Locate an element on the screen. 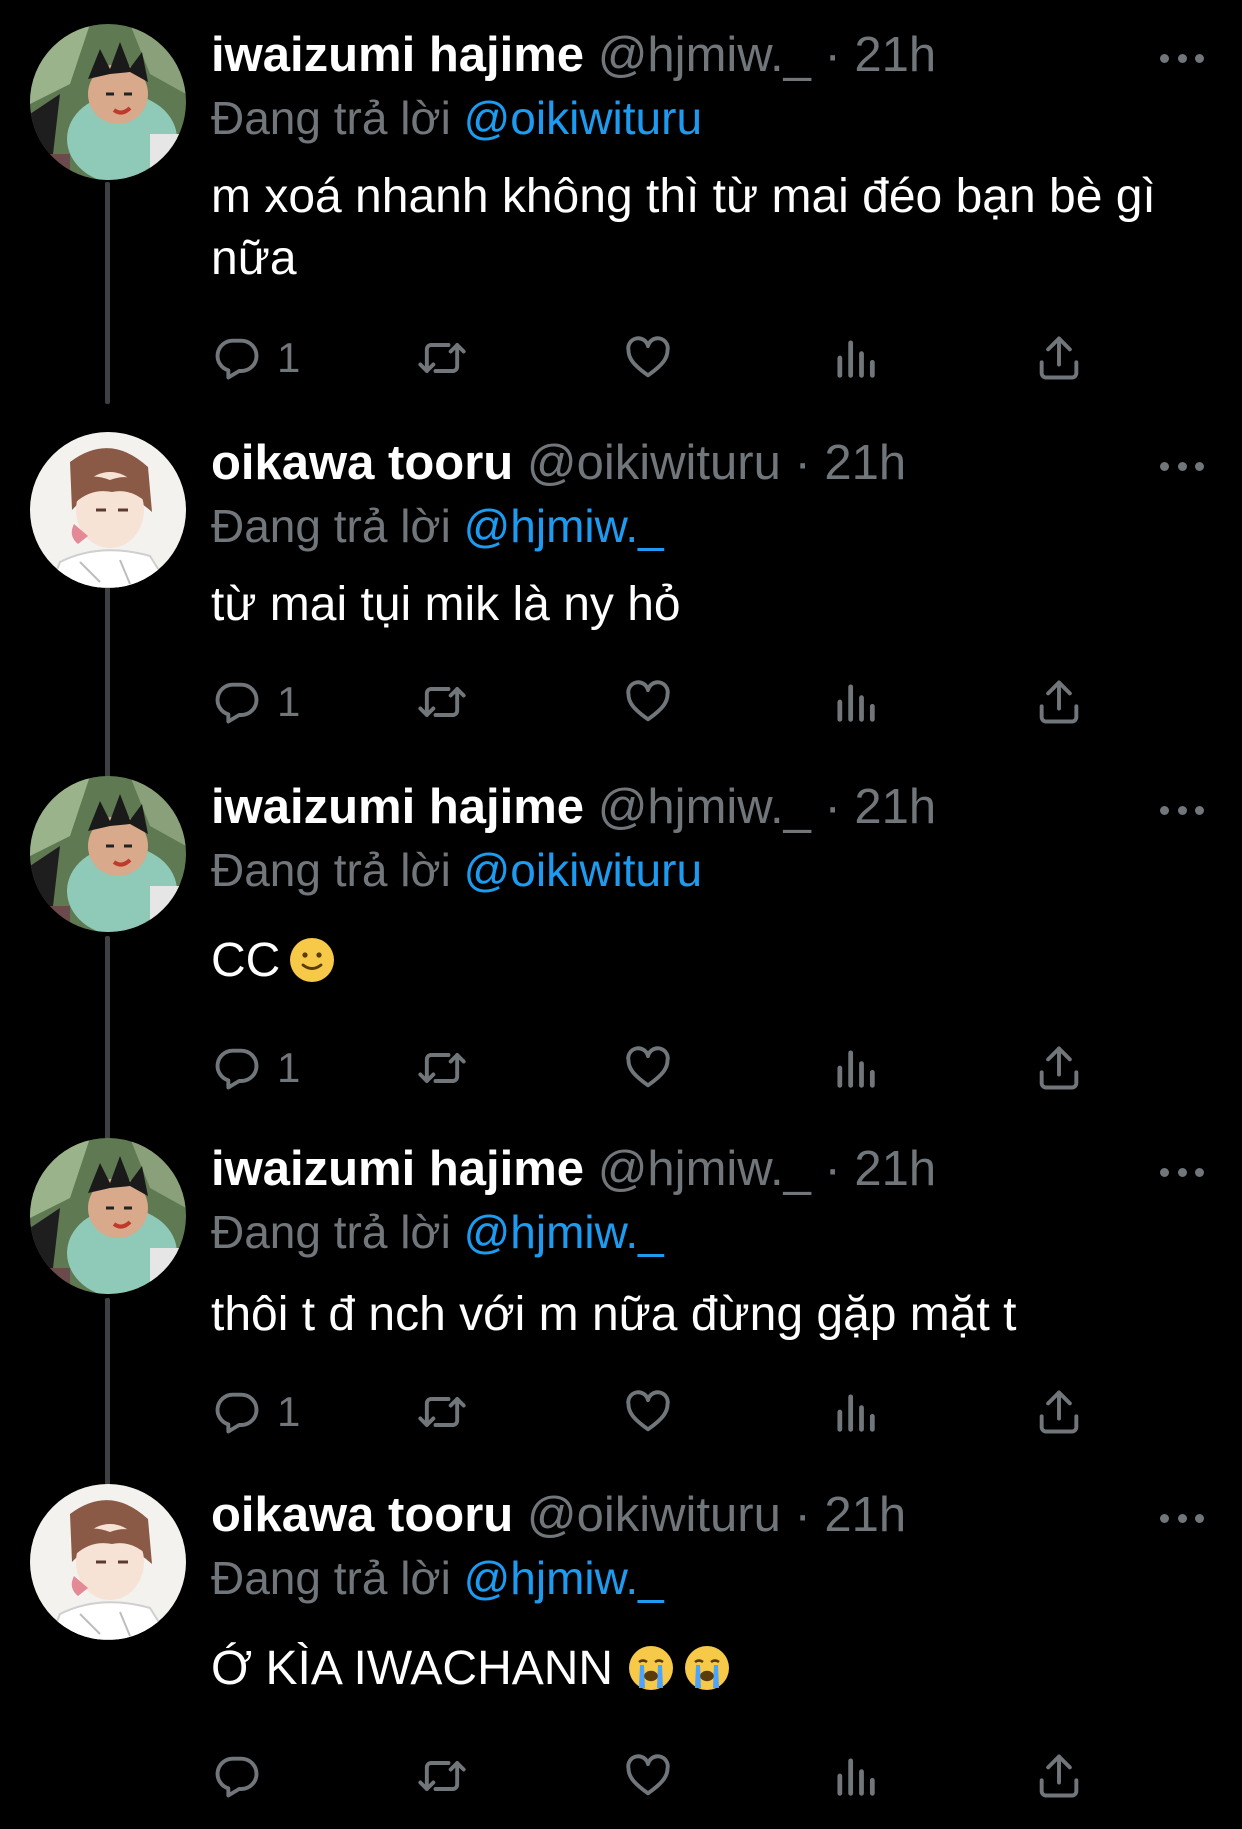 The width and height of the screenshot is (1242, 1829). tweet-text: từ mai tụi mik là ny hỏ is located at coordinates (446, 604).